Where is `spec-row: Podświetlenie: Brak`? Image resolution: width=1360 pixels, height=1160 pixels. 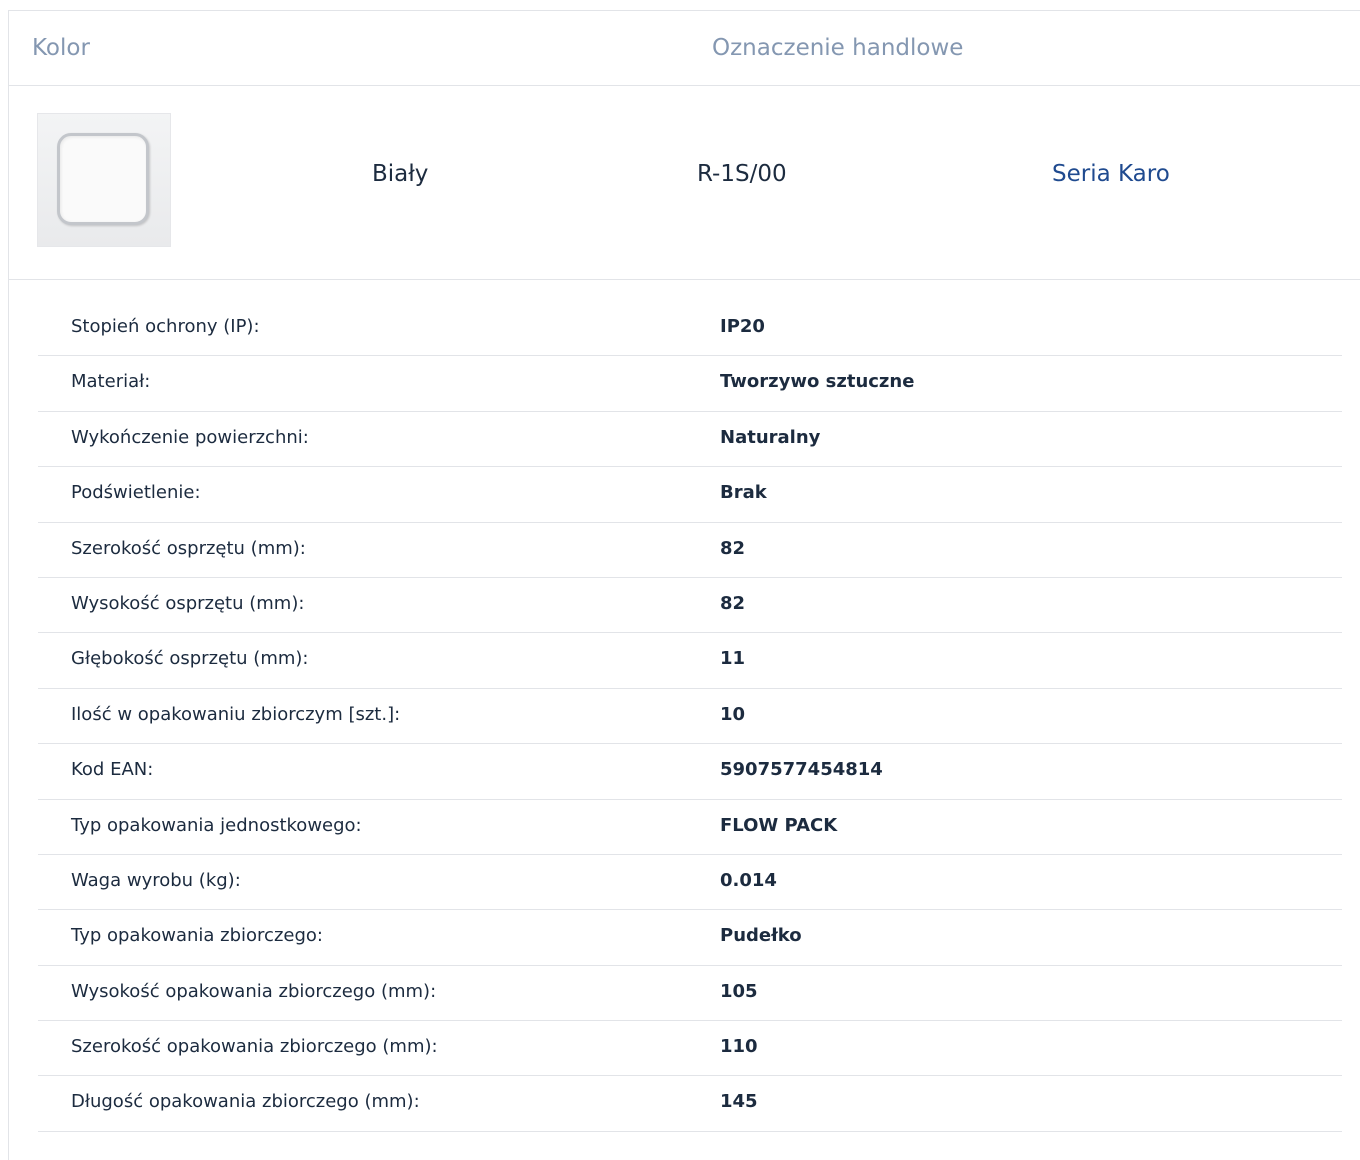
spec-row: Podświetlenie: Brak is located at coordinates (690, 495).